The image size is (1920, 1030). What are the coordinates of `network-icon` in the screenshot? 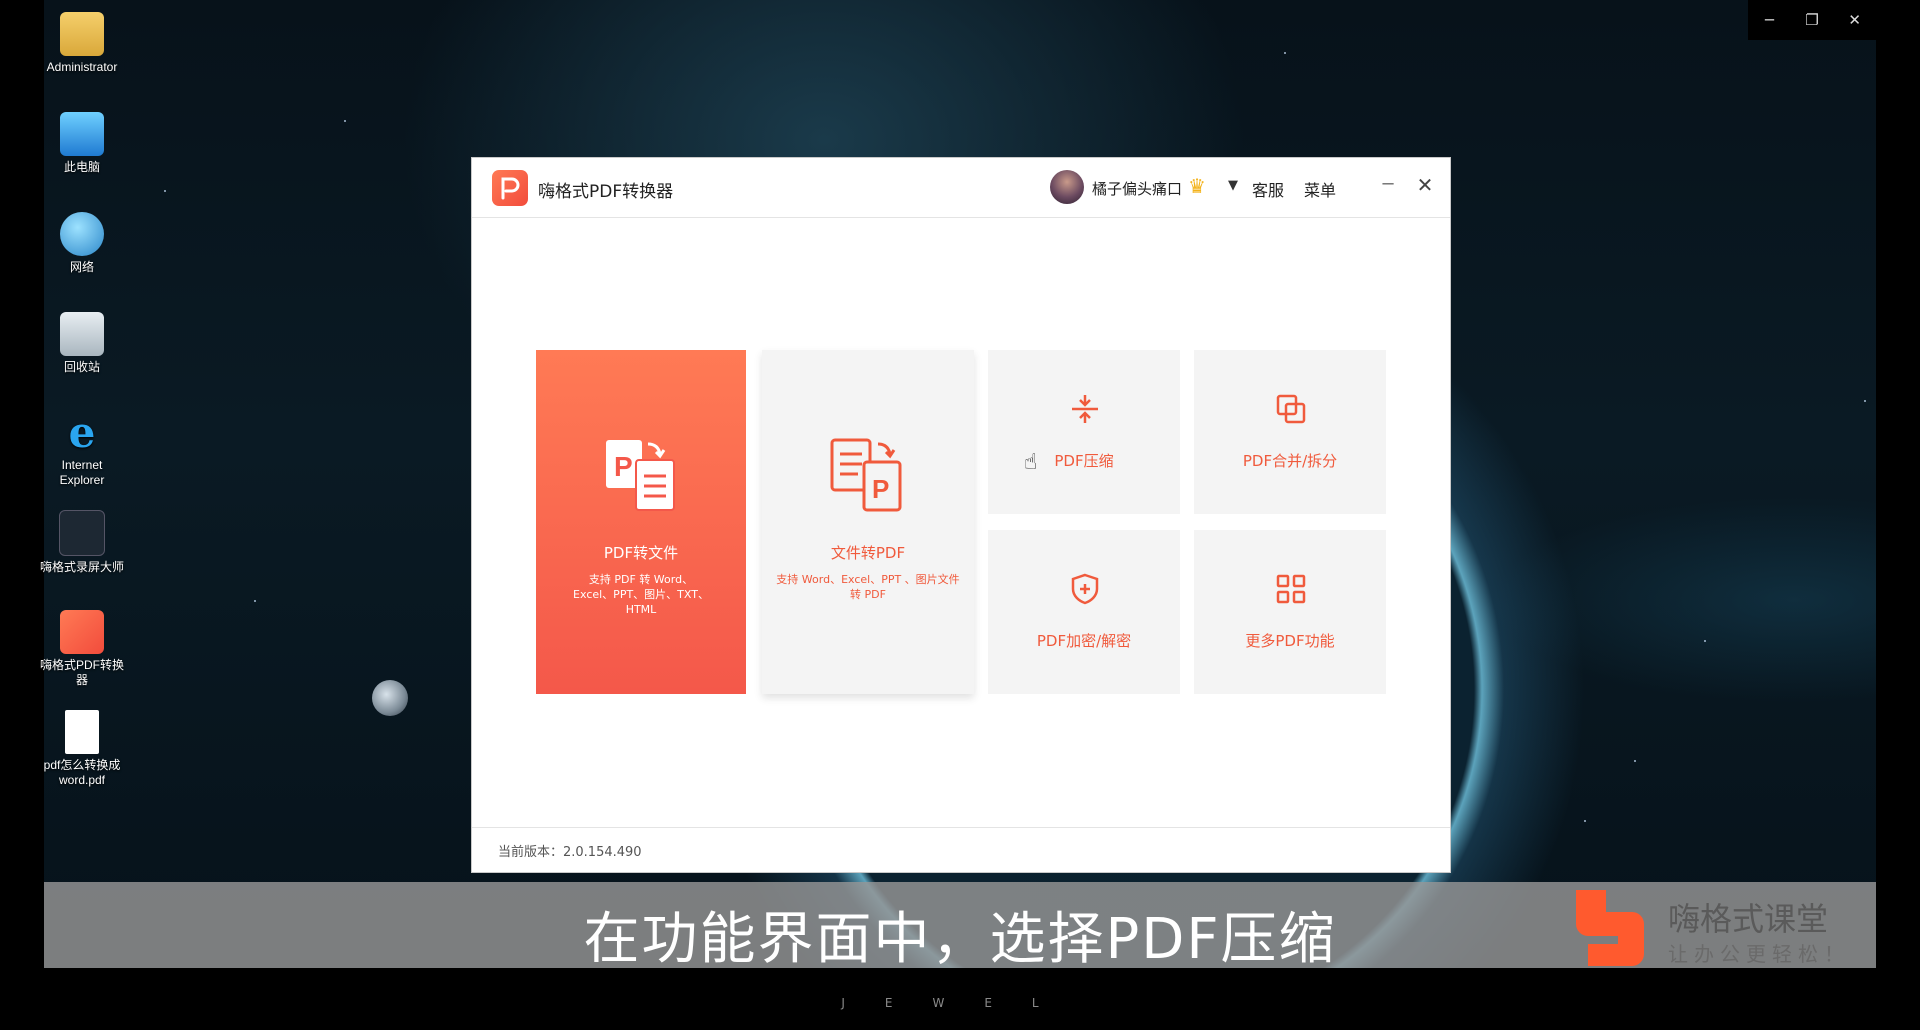 It's located at (82, 234).